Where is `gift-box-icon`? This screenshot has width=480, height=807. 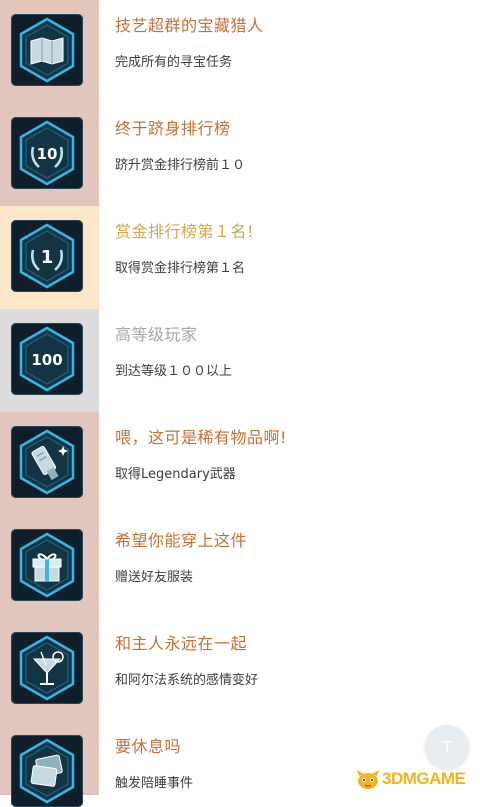 gift-box-icon is located at coordinates (47, 565).